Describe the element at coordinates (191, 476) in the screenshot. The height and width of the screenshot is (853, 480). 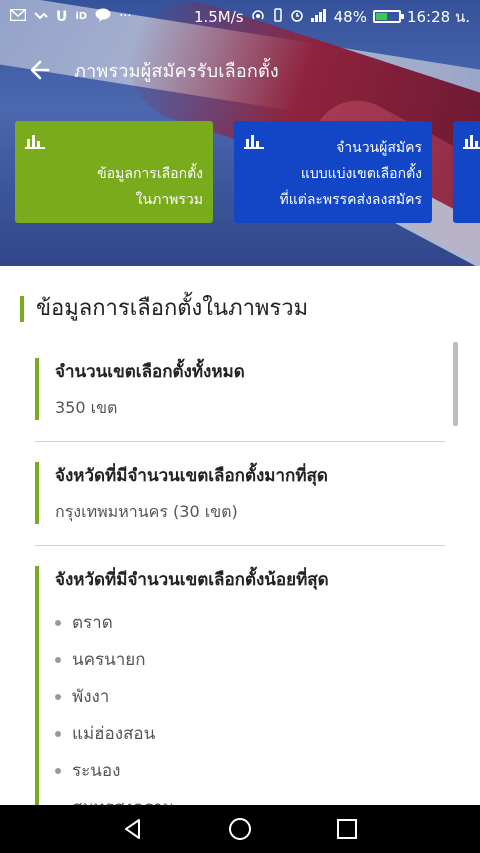
I see `item-label: จังหวัดที่มีจำนวนเขตเลือกตั้งมากที่สุด` at that location.